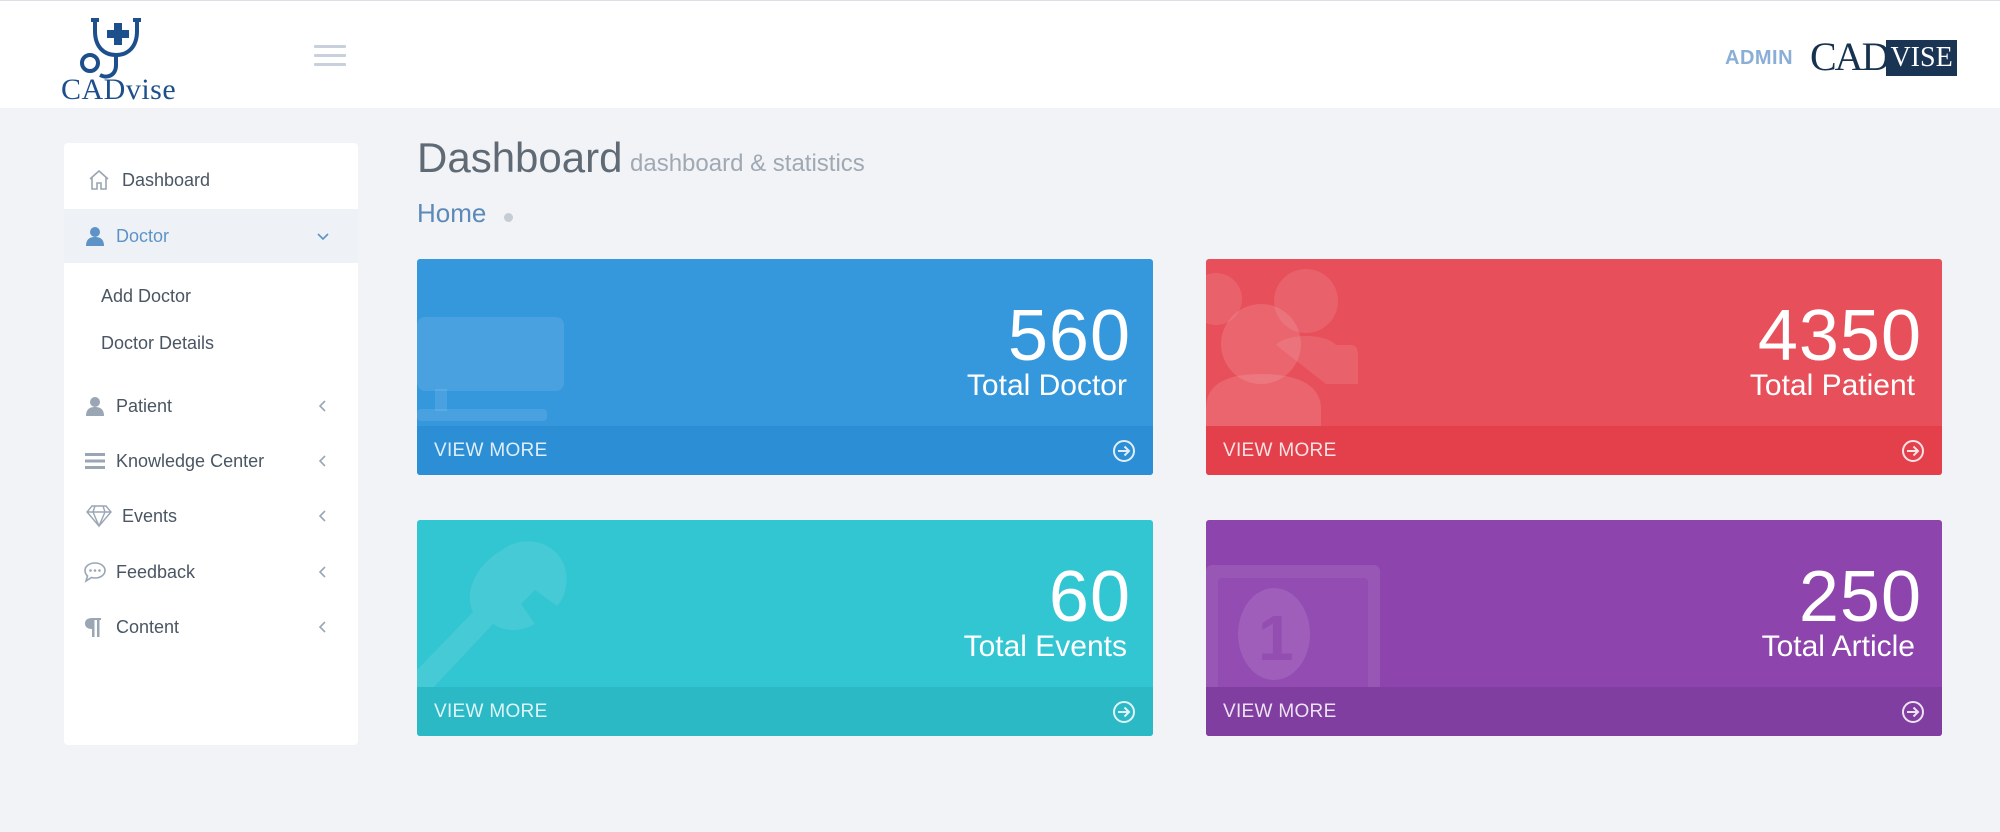 The image size is (2000, 832). I want to click on sidebar-item-label: Doctor, so click(143, 235).